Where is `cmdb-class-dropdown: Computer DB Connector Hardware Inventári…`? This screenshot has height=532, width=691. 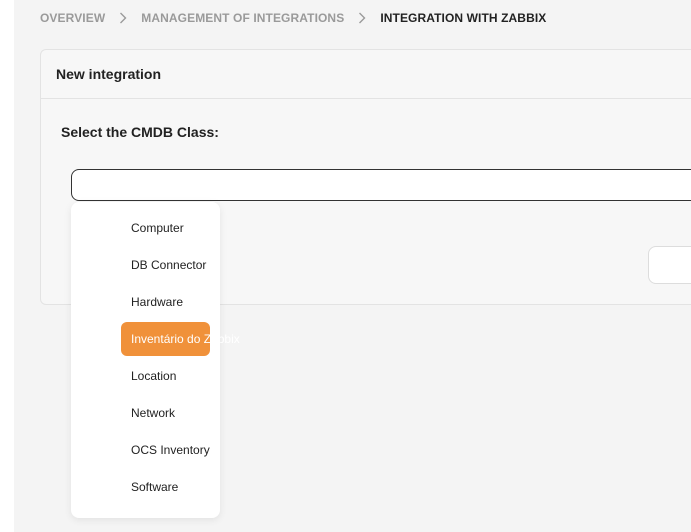
cmdb-class-dropdown: Computer DB Connector Hardware Inventári… is located at coordinates (155, 360).